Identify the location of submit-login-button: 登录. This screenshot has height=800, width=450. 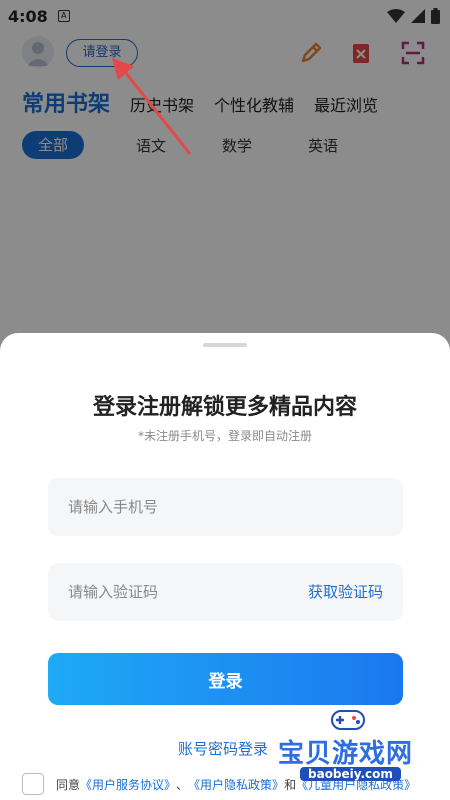
(225, 679).